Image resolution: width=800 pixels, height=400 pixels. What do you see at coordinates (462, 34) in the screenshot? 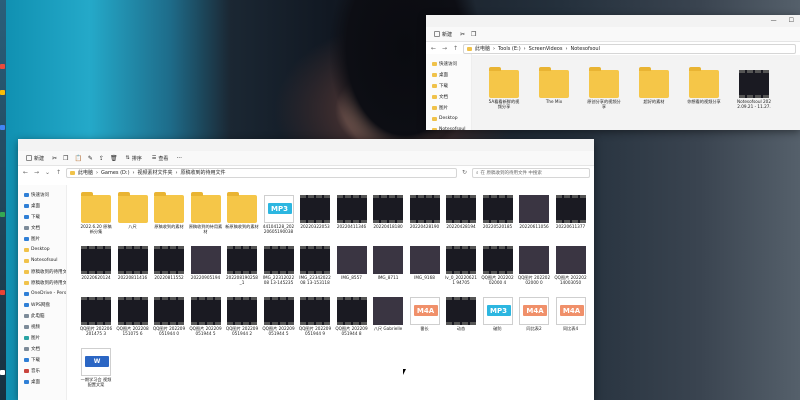
I see `cut-icon: ✂` at bounding box center [462, 34].